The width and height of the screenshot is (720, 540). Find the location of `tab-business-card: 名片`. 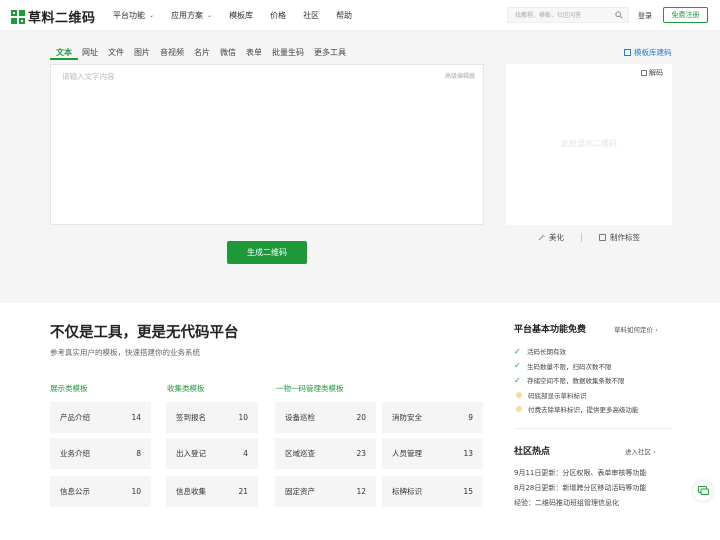

tab-business-card: 名片 is located at coordinates (202, 52).